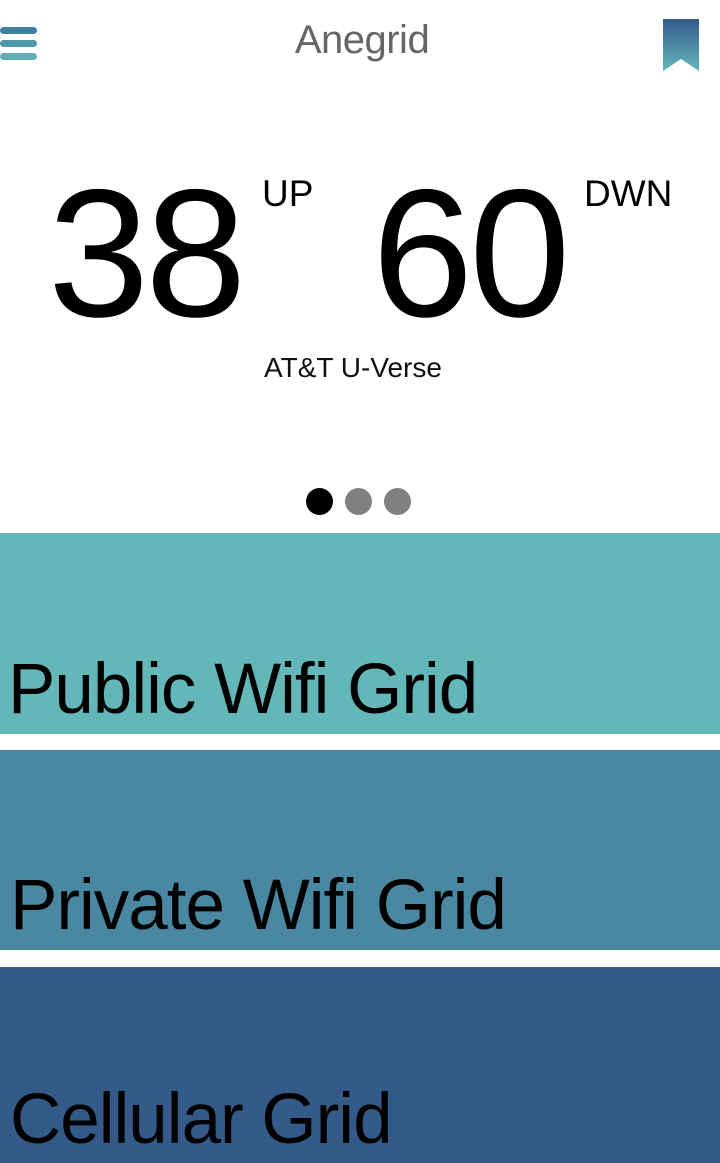  Describe the element at coordinates (258, 905) in the screenshot. I see `tile-label: Private Wifi Grid` at that location.